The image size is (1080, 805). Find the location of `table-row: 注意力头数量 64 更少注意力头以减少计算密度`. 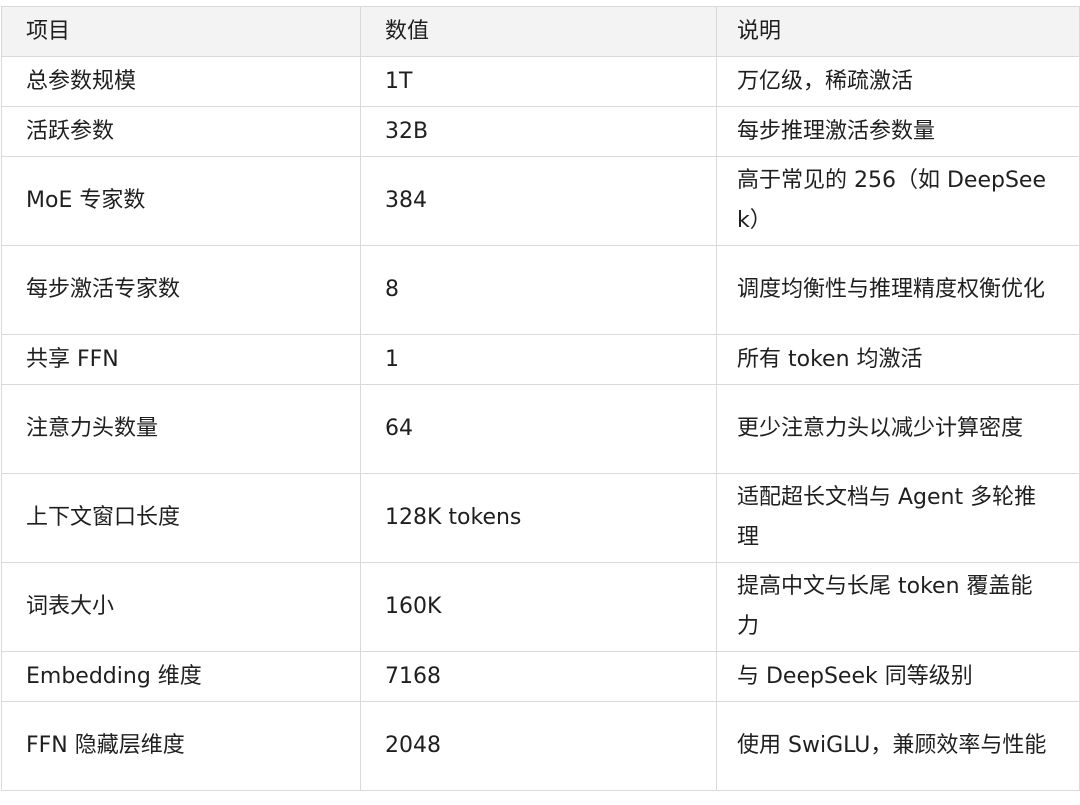

table-row: 注意力头数量 64 更少注意力头以减少计算密度 is located at coordinates (540, 429).